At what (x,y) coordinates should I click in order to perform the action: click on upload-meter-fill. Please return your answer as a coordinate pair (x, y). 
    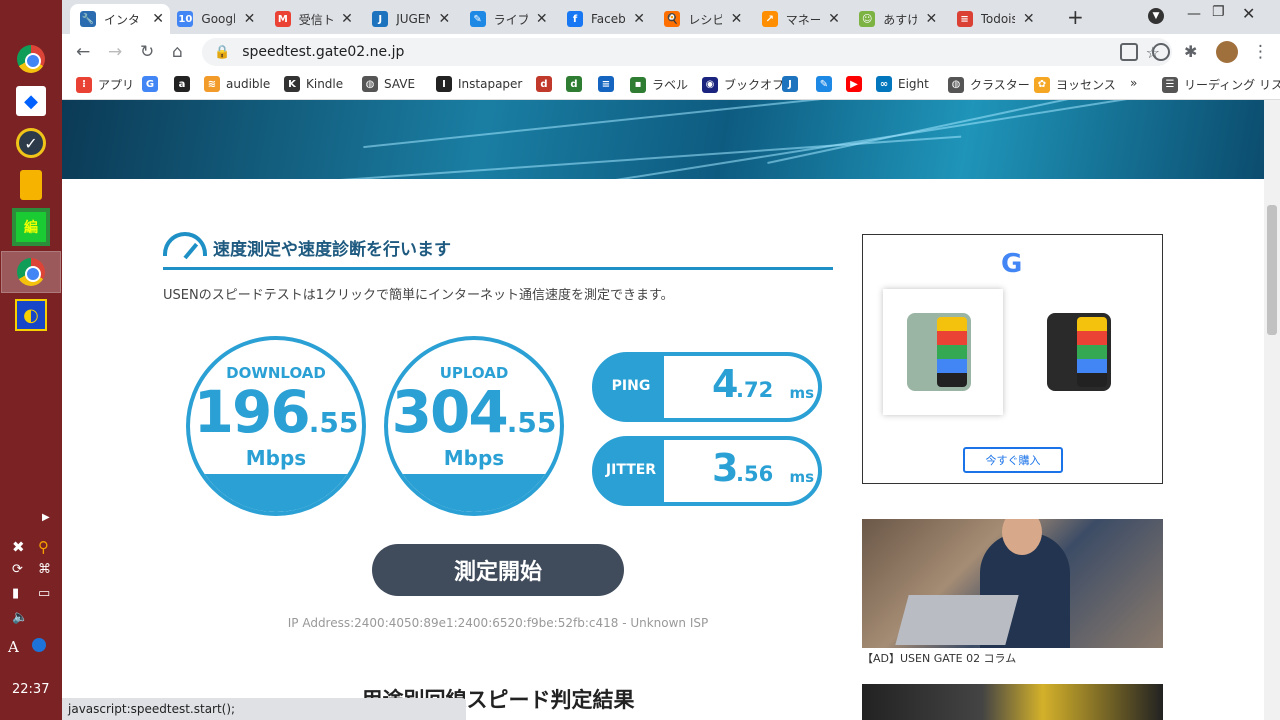
    Looking at the image, I should click on (474, 493).